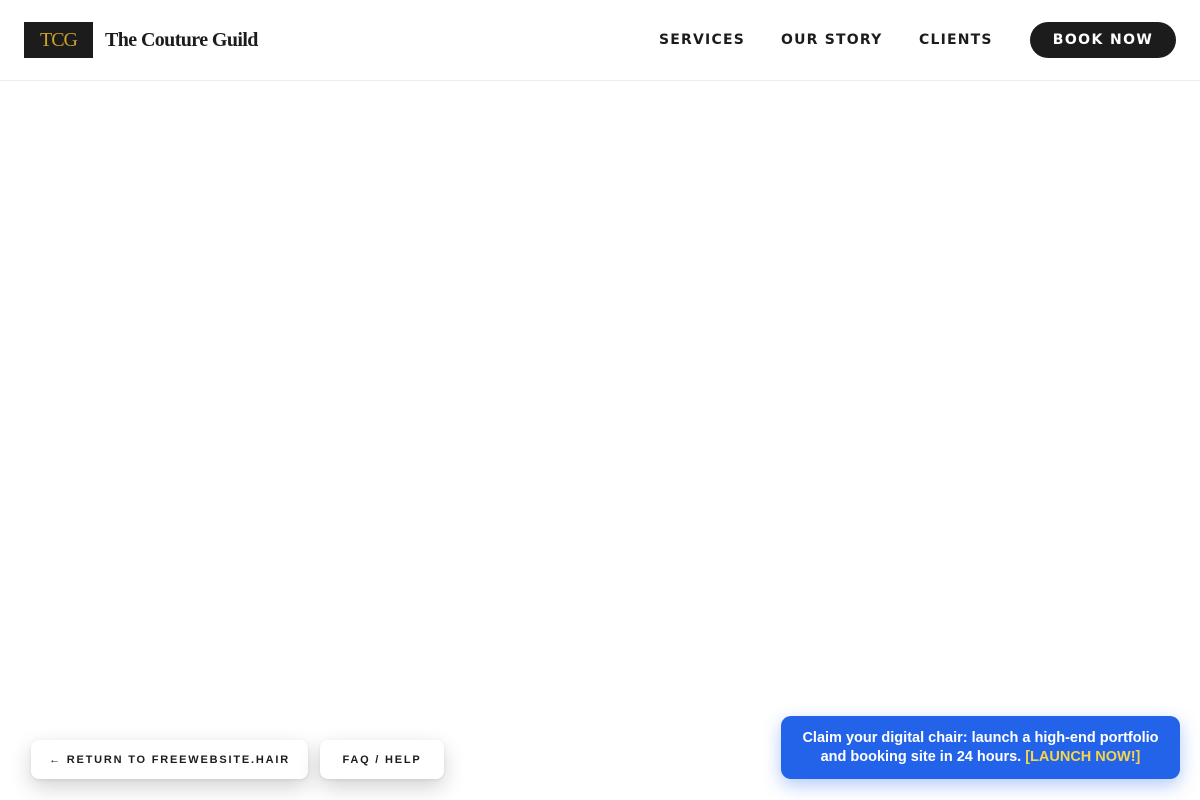 The height and width of the screenshot is (800, 1200). What do you see at coordinates (702, 40) in the screenshot?
I see `nav-link-services: SERVICES` at bounding box center [702, 40].